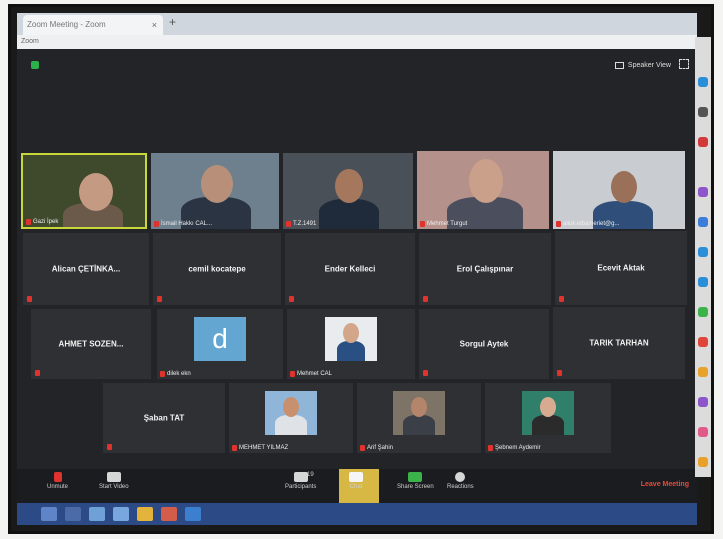 This screenshot has width=723, height=539. I want to click on start-video-button: Start Video, so click(114, 481).